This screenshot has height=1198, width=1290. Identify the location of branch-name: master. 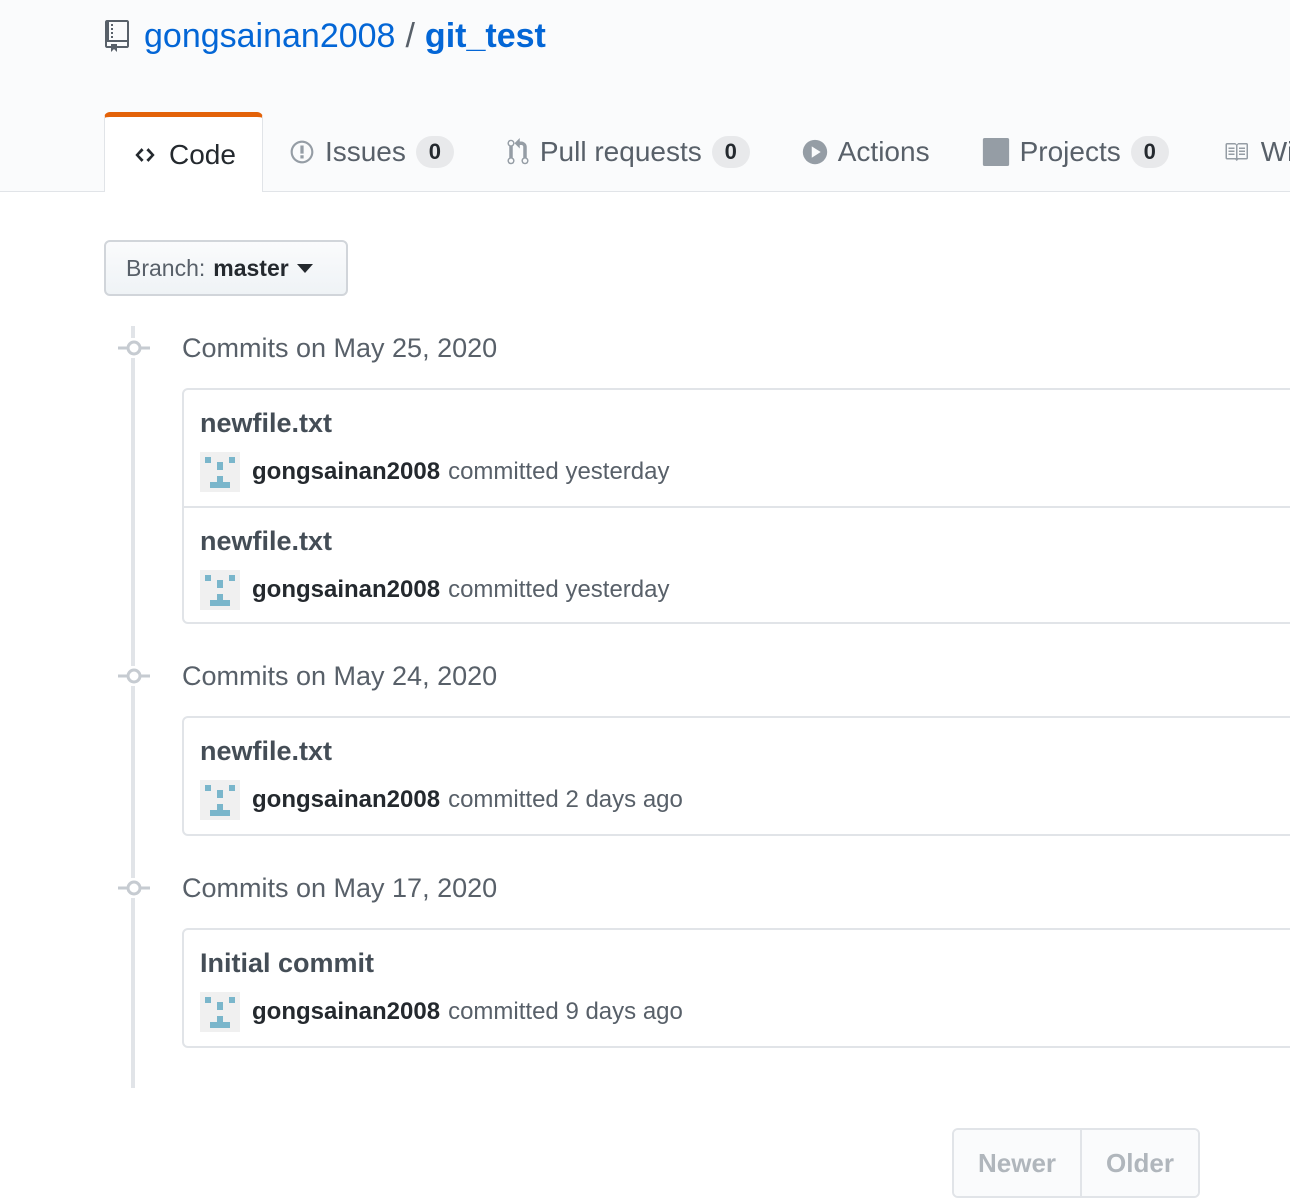
(251, 267).